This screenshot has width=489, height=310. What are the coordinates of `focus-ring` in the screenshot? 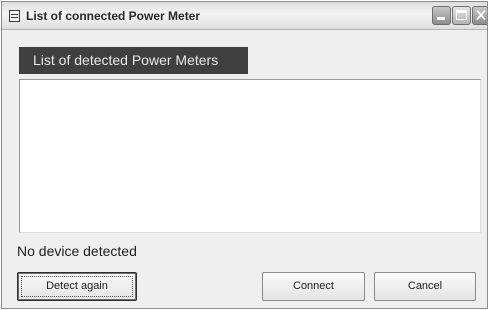 It's located at (77, 286).